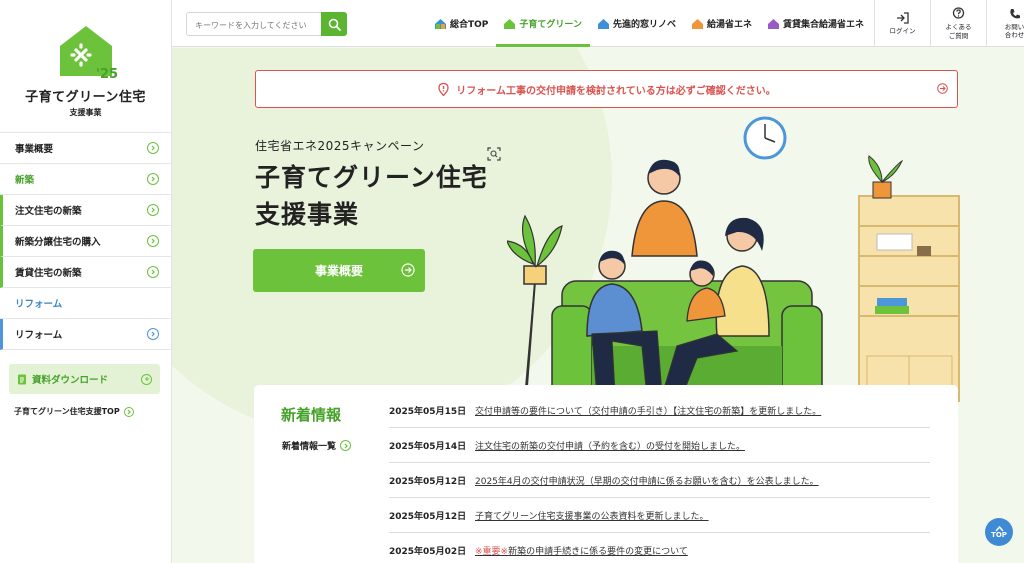  Describe the element at coordinates (902, 18) in the screenshot. I see `login-icon` at that location.